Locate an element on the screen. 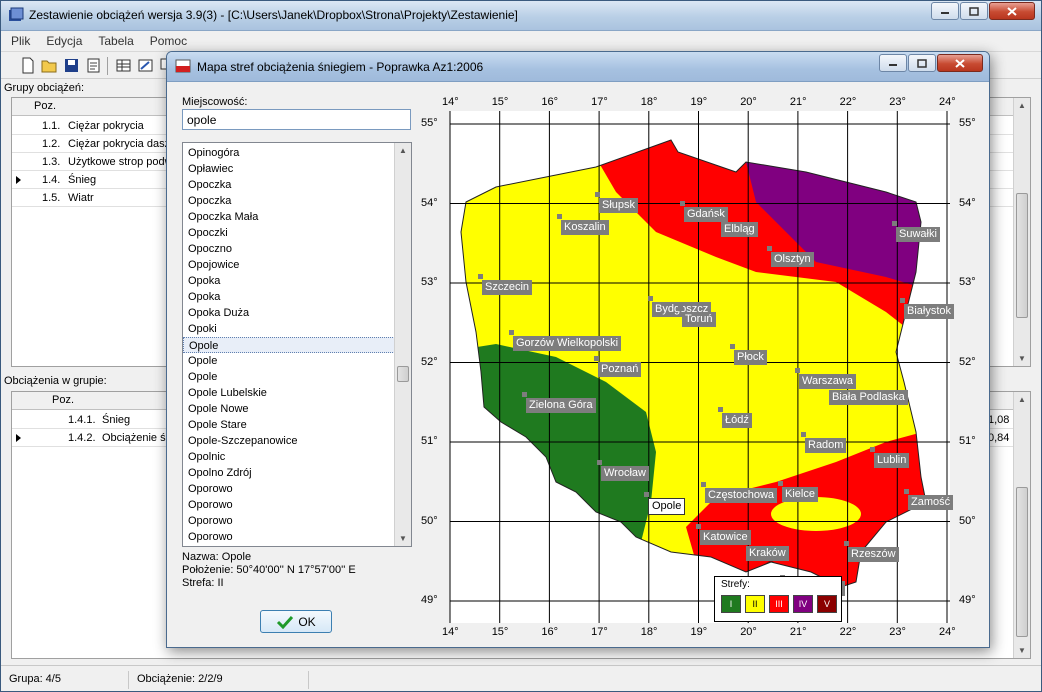 The image size is (1042, 692). city-label: Częstochowa is located at coordinates (741, 495).